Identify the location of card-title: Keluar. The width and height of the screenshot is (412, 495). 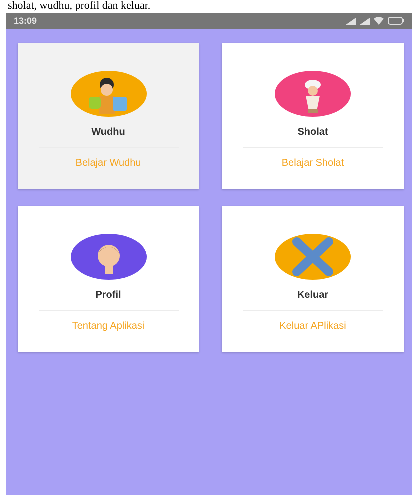
(313, 295).